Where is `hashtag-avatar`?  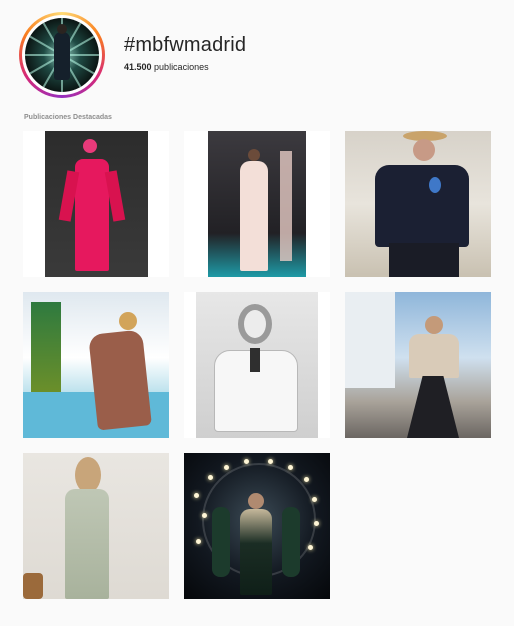 hashtag-avatar is located at coordinates (62, 55).